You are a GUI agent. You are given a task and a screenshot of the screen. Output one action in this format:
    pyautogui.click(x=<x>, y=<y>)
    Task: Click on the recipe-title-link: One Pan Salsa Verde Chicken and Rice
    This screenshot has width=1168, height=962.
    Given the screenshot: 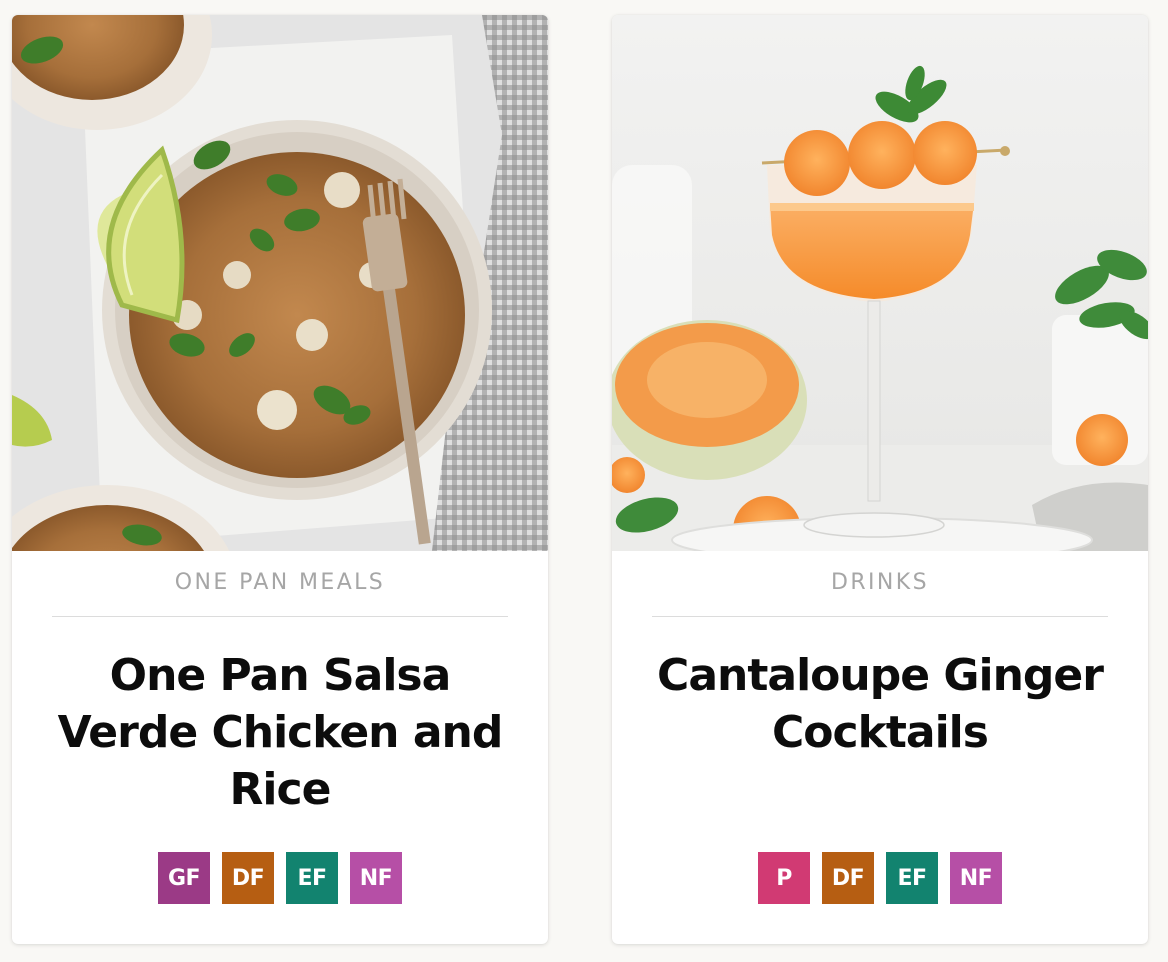 What is the action you would take?
    pyautogui.click(x=280, y=732)
    